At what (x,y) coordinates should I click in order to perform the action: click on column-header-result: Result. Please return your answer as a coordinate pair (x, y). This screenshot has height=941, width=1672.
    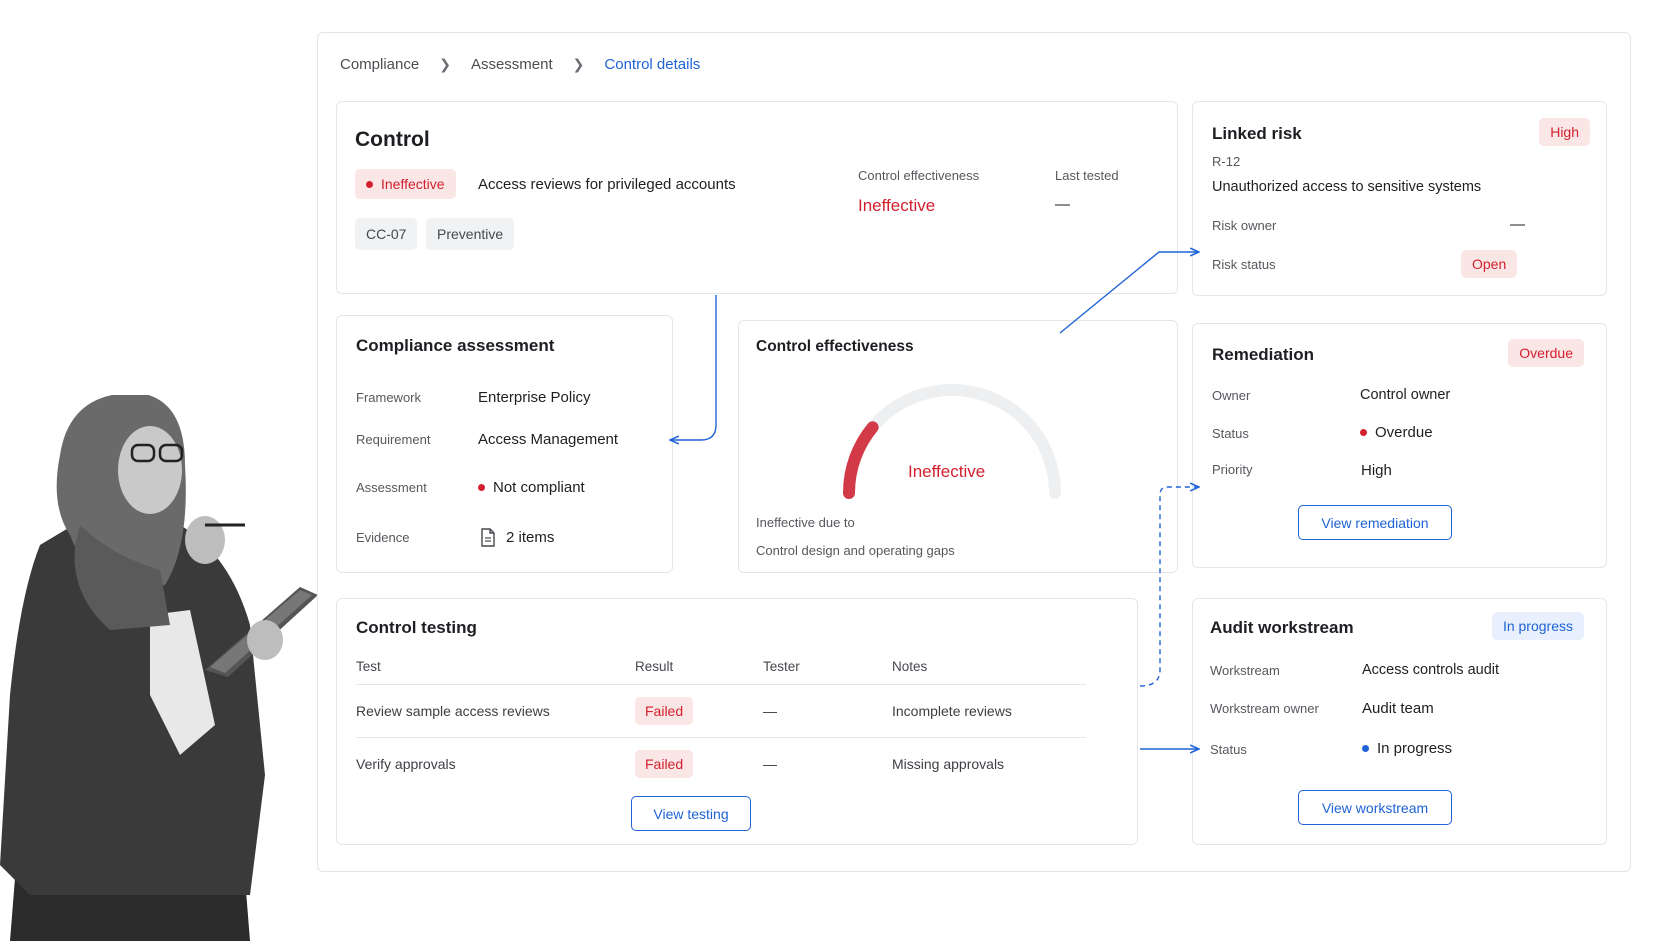
    Looking at the image, I should click on (699, 669).